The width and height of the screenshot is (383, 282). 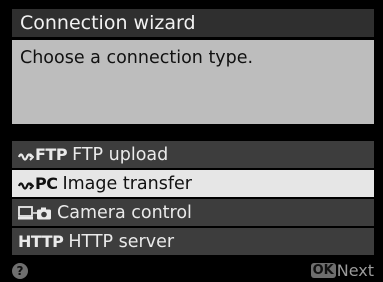 What do you see at coordinates (323, 270) in the screenshot?
I see `ok-button-icon: OK` at bounding box center [323, 270].